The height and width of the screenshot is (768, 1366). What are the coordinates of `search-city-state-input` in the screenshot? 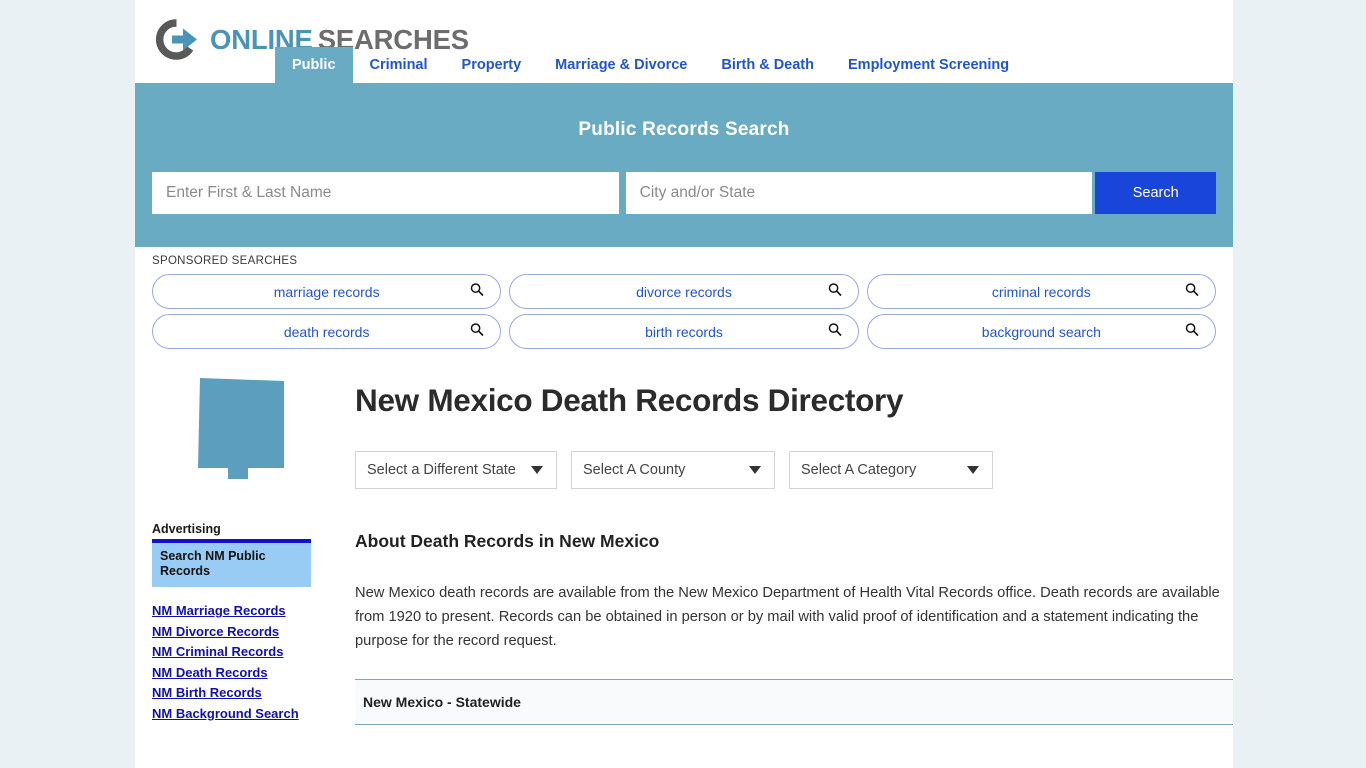 It's located at (859, 193).